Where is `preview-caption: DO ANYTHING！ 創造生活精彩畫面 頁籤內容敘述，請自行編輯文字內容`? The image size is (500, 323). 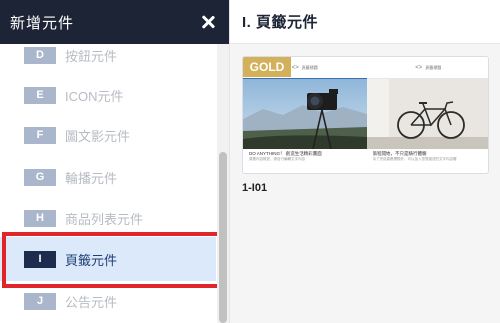
preview-caption: DO ANYTHING！ 創造生活精彩畫面 頁籤內容敘述，請自行編輯文字內容 is located at coordinates (305, 156).